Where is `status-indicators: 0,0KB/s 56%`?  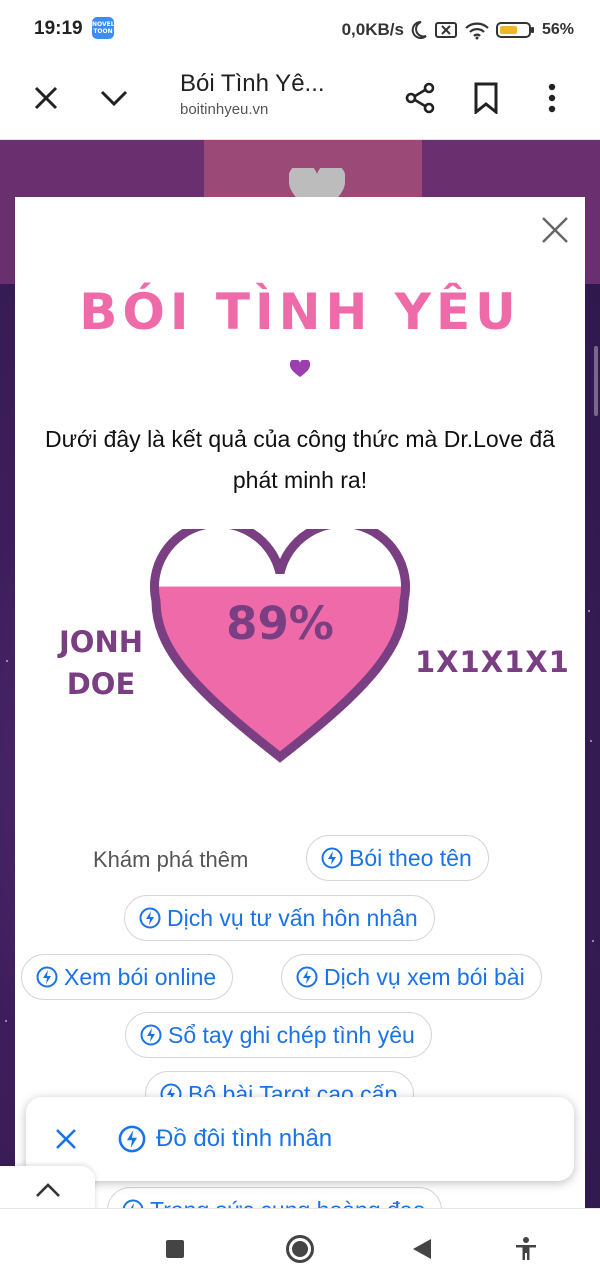 status-indicators: 0,0KB/s 56% is located at coordinates (458, 30).